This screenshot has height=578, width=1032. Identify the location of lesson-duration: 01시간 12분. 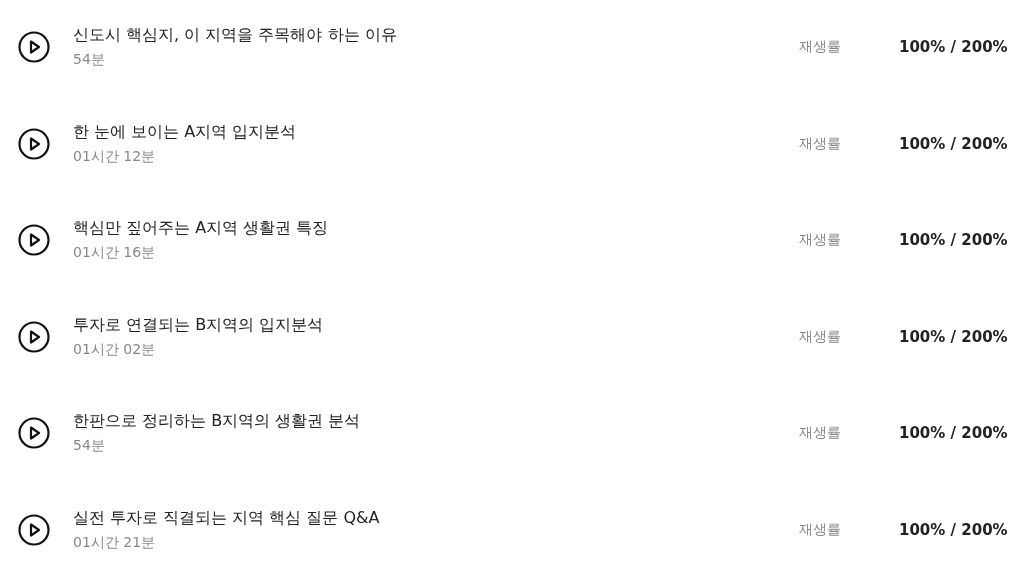
(115, 156).